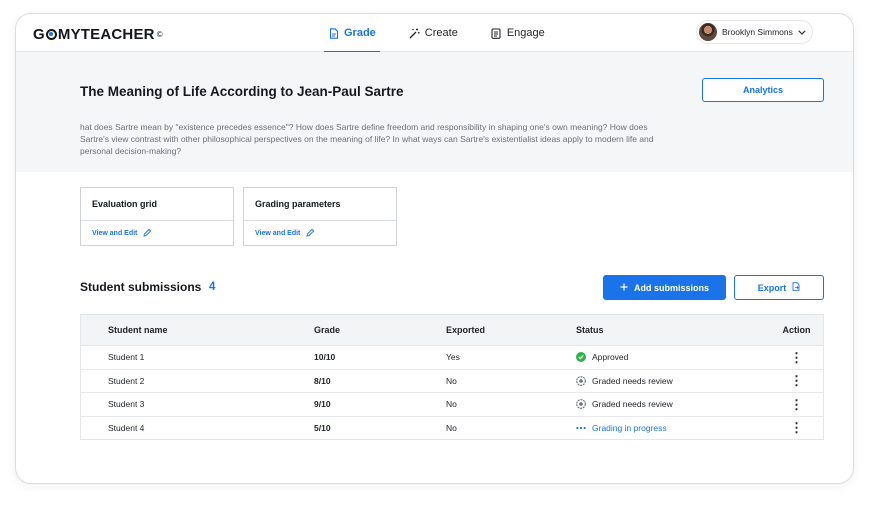 The image size is (877, 509). Describe the element at coordinates (360, 33) in the screenshot. I see `tab-grade-label: Grade` at that location.